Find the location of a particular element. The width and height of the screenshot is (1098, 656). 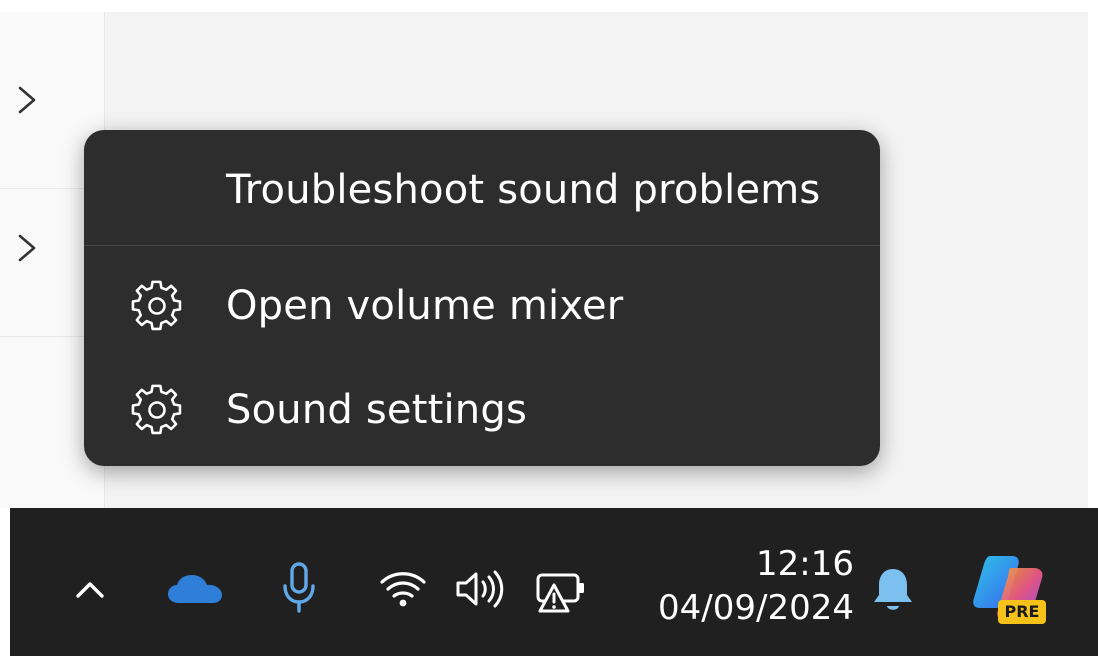

microphone-button is located at coordinates (299, 588).